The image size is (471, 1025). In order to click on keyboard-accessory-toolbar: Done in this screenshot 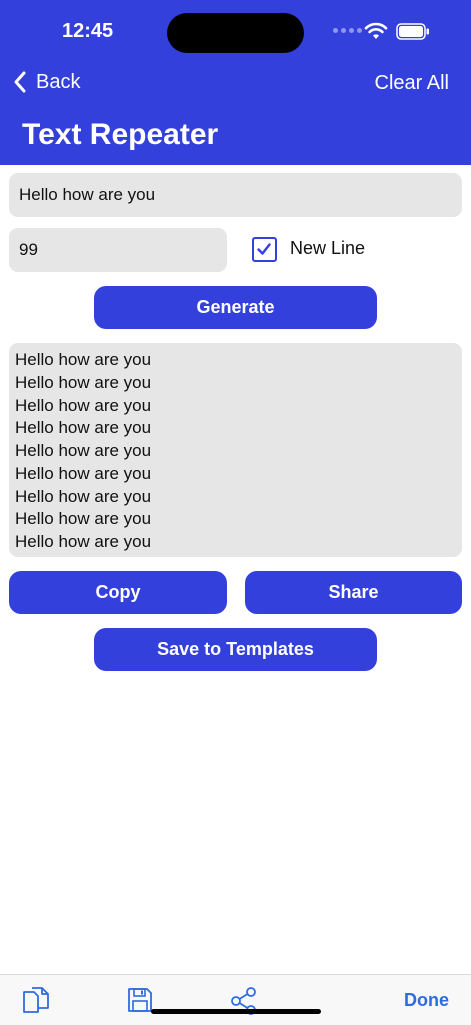, I will do `click(235, 999)`.